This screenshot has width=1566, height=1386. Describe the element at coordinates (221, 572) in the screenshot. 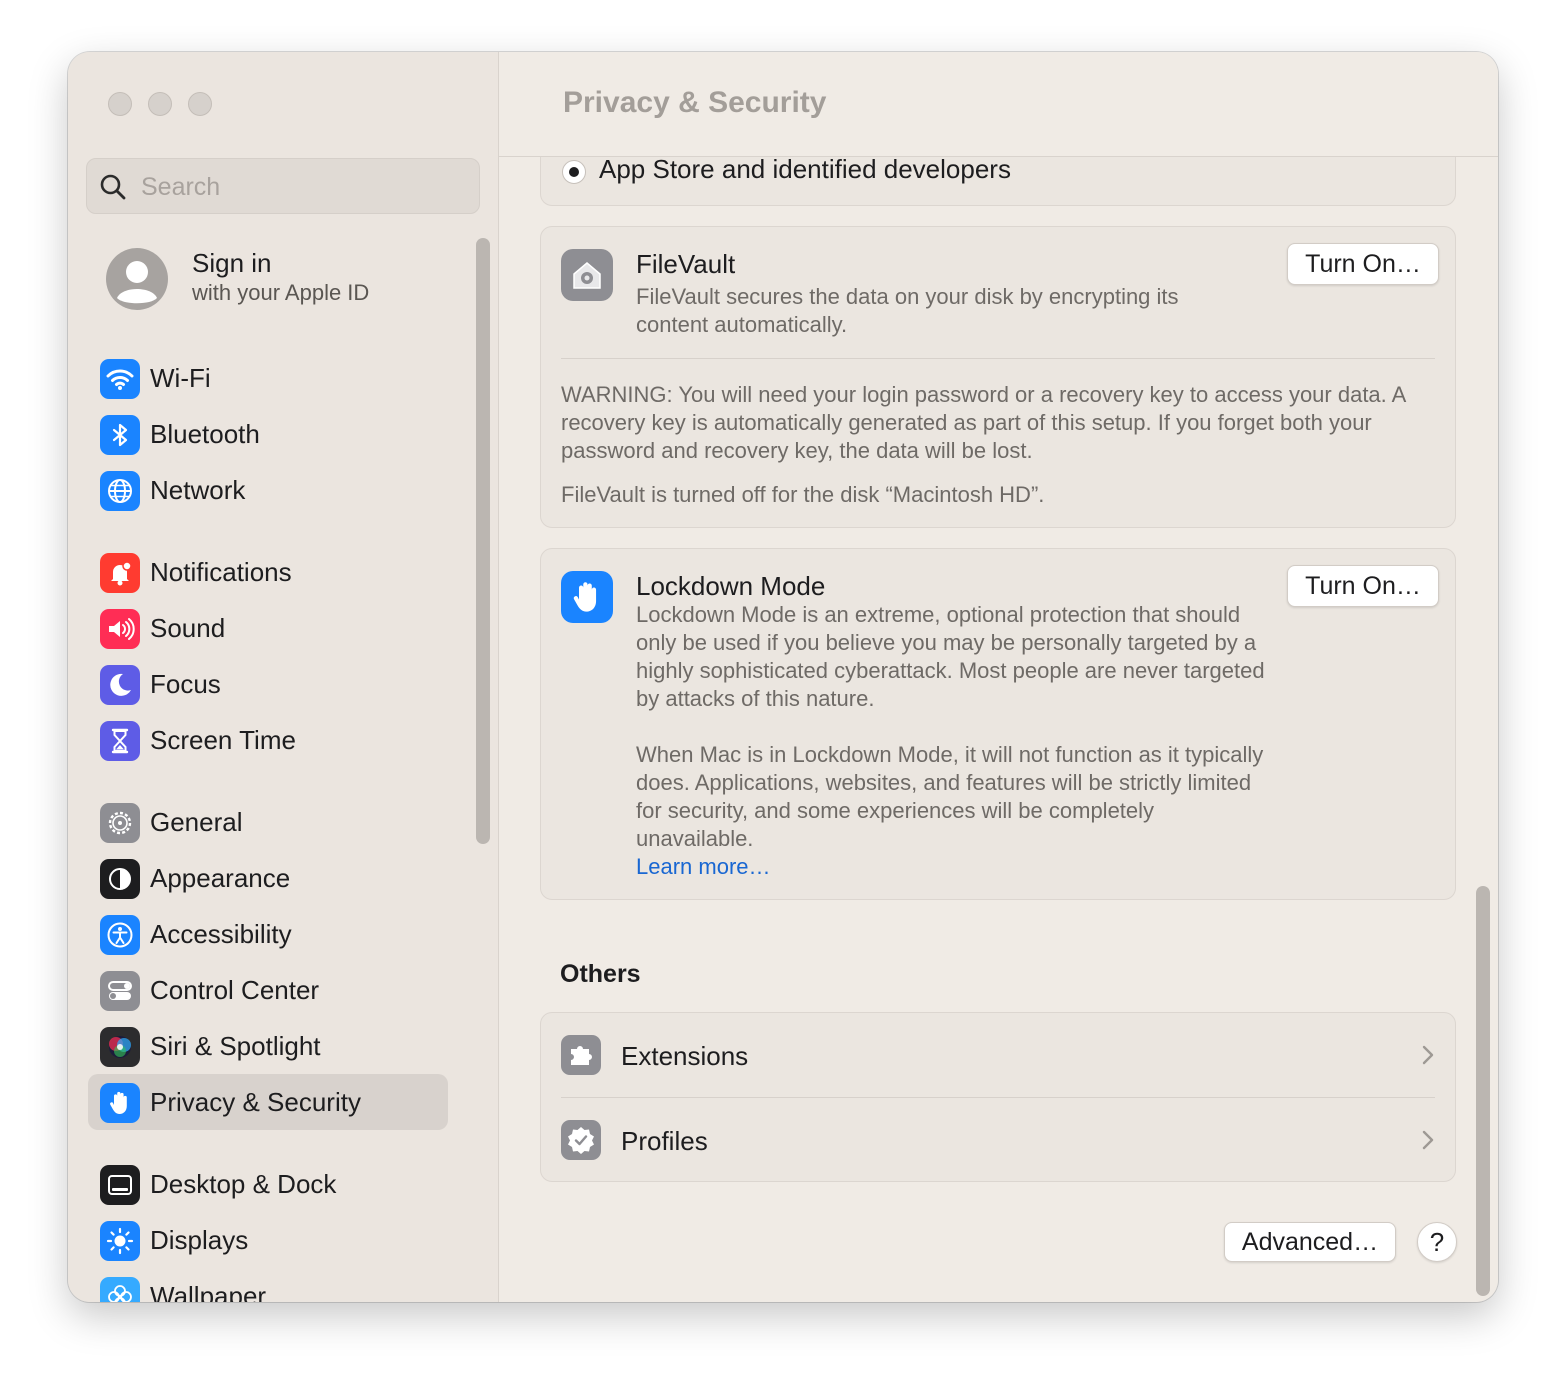

I see `sidebar-item-label: Notifications` at that location.